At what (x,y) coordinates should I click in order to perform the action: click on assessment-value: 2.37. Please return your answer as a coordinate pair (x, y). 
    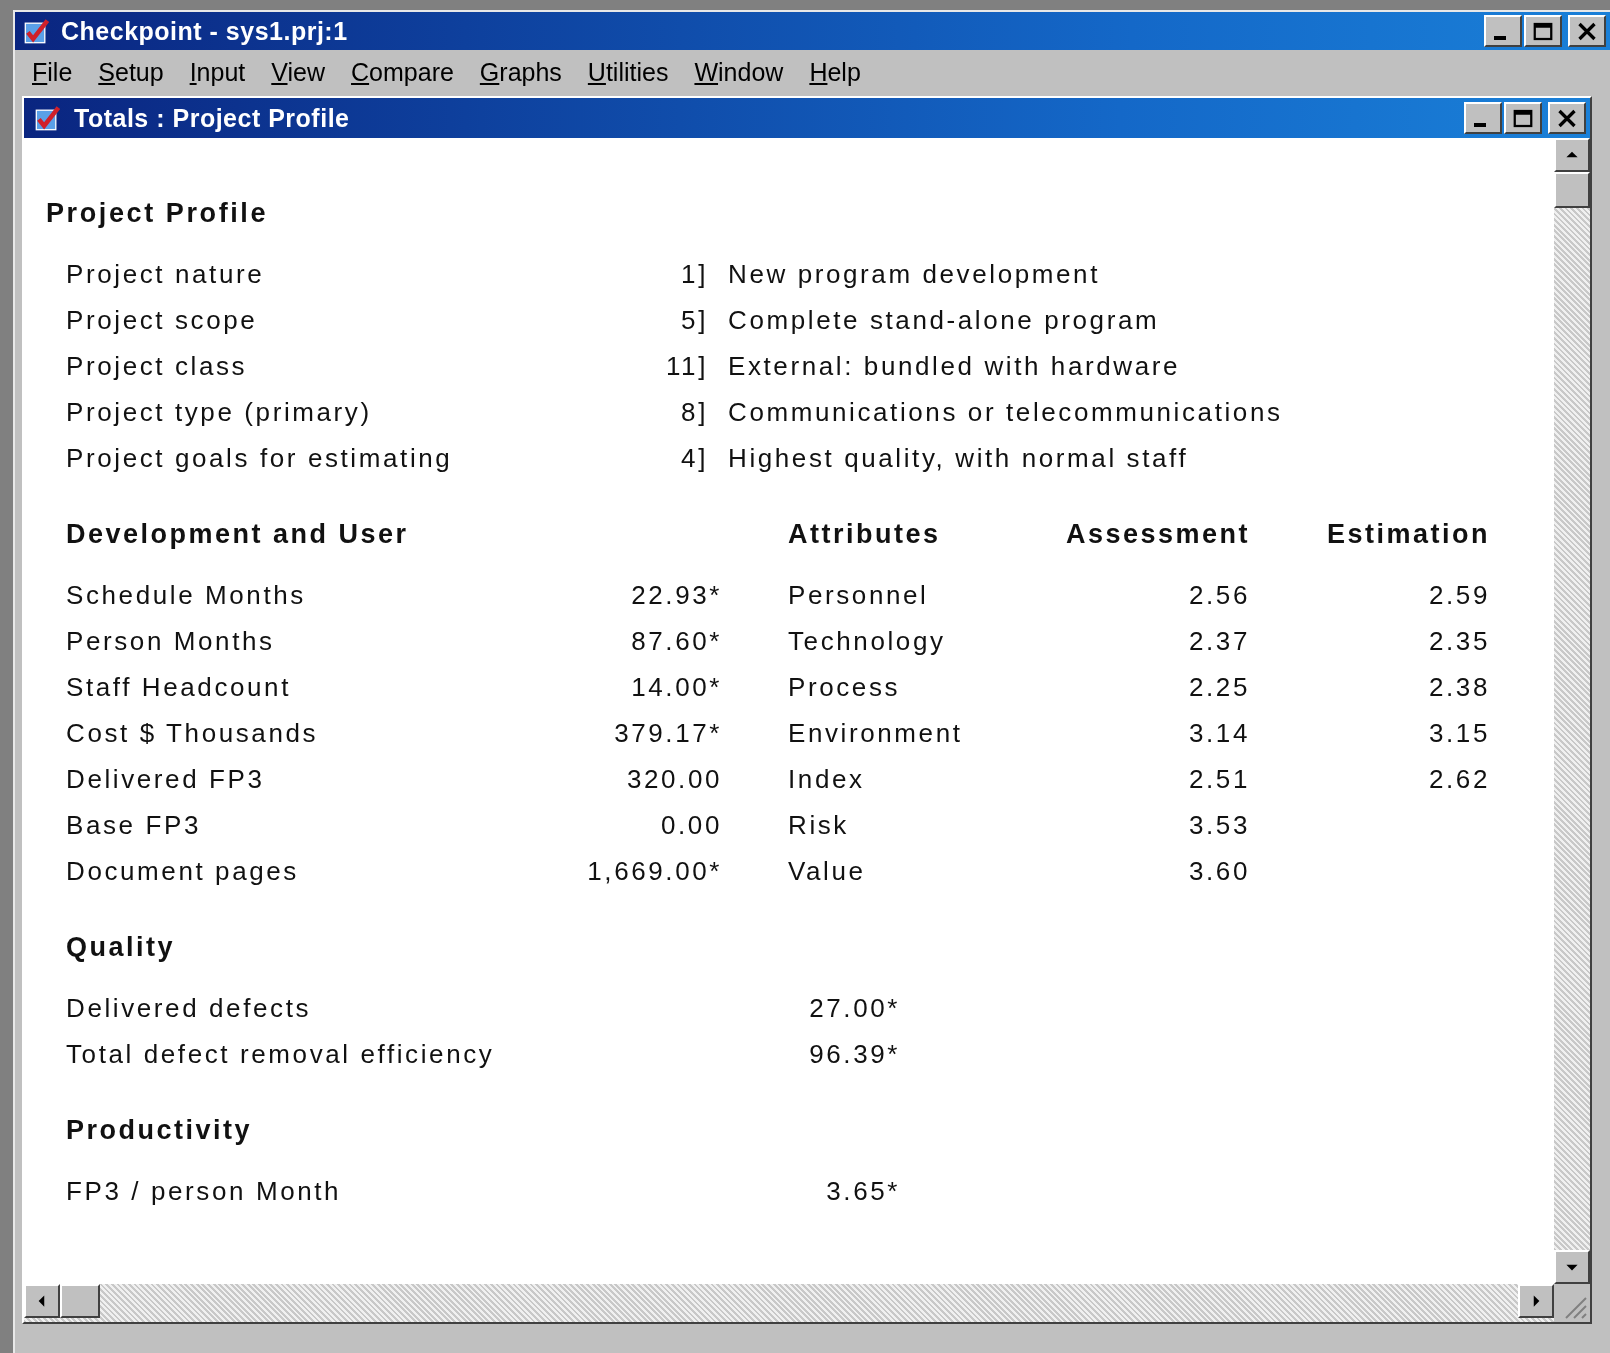
    Looking at the image, I should click on (1219, 641).